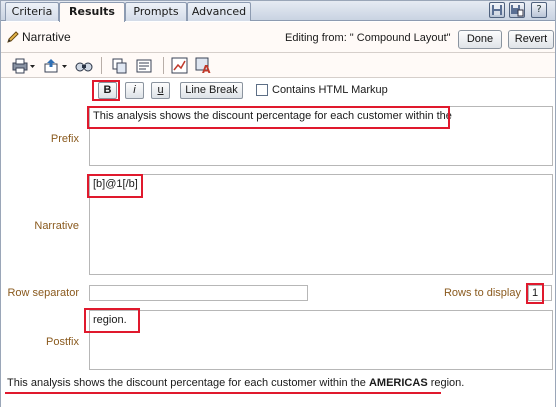 Image resolution: width=556 pixels, height=407 pixels. What do you see at coordinates (84, 65) in the screenshot?
I see `preview-icon` at bounding box center [84, 65].